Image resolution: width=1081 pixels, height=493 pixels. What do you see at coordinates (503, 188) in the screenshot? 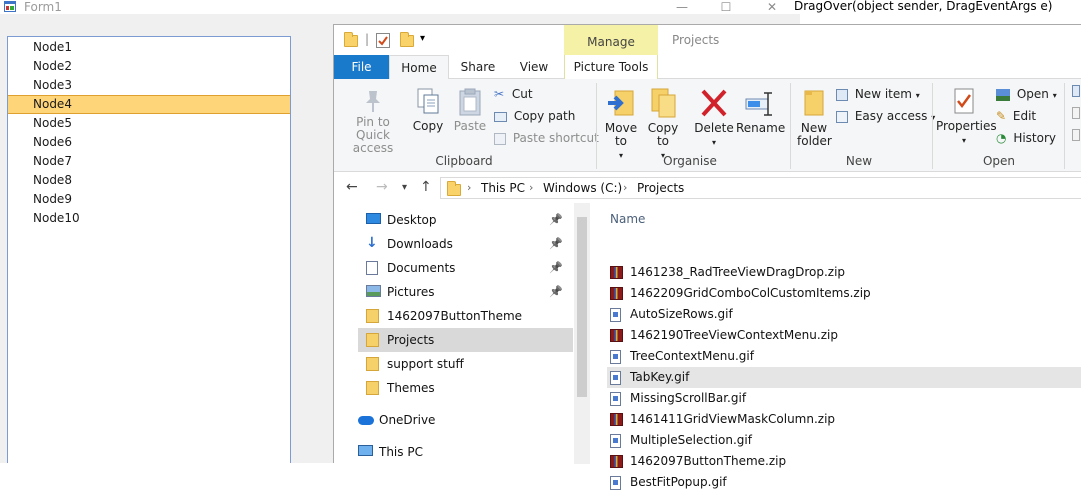
I see `breadcrumb-this-pc: This PC` at bounding box center [503, 188].